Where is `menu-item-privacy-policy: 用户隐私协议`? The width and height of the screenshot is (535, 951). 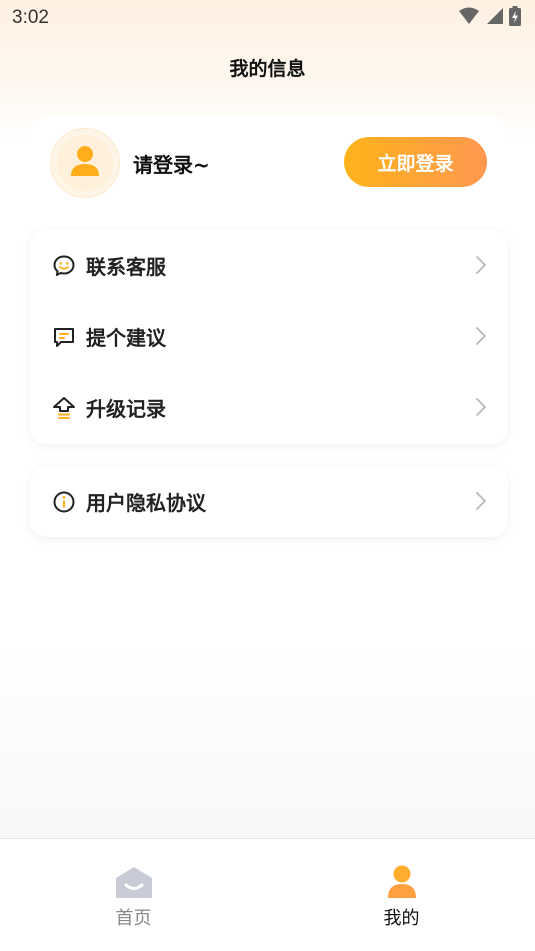 menu-item-privacy-policy: 用户隐私协议 is located at coordinates (269, 501).